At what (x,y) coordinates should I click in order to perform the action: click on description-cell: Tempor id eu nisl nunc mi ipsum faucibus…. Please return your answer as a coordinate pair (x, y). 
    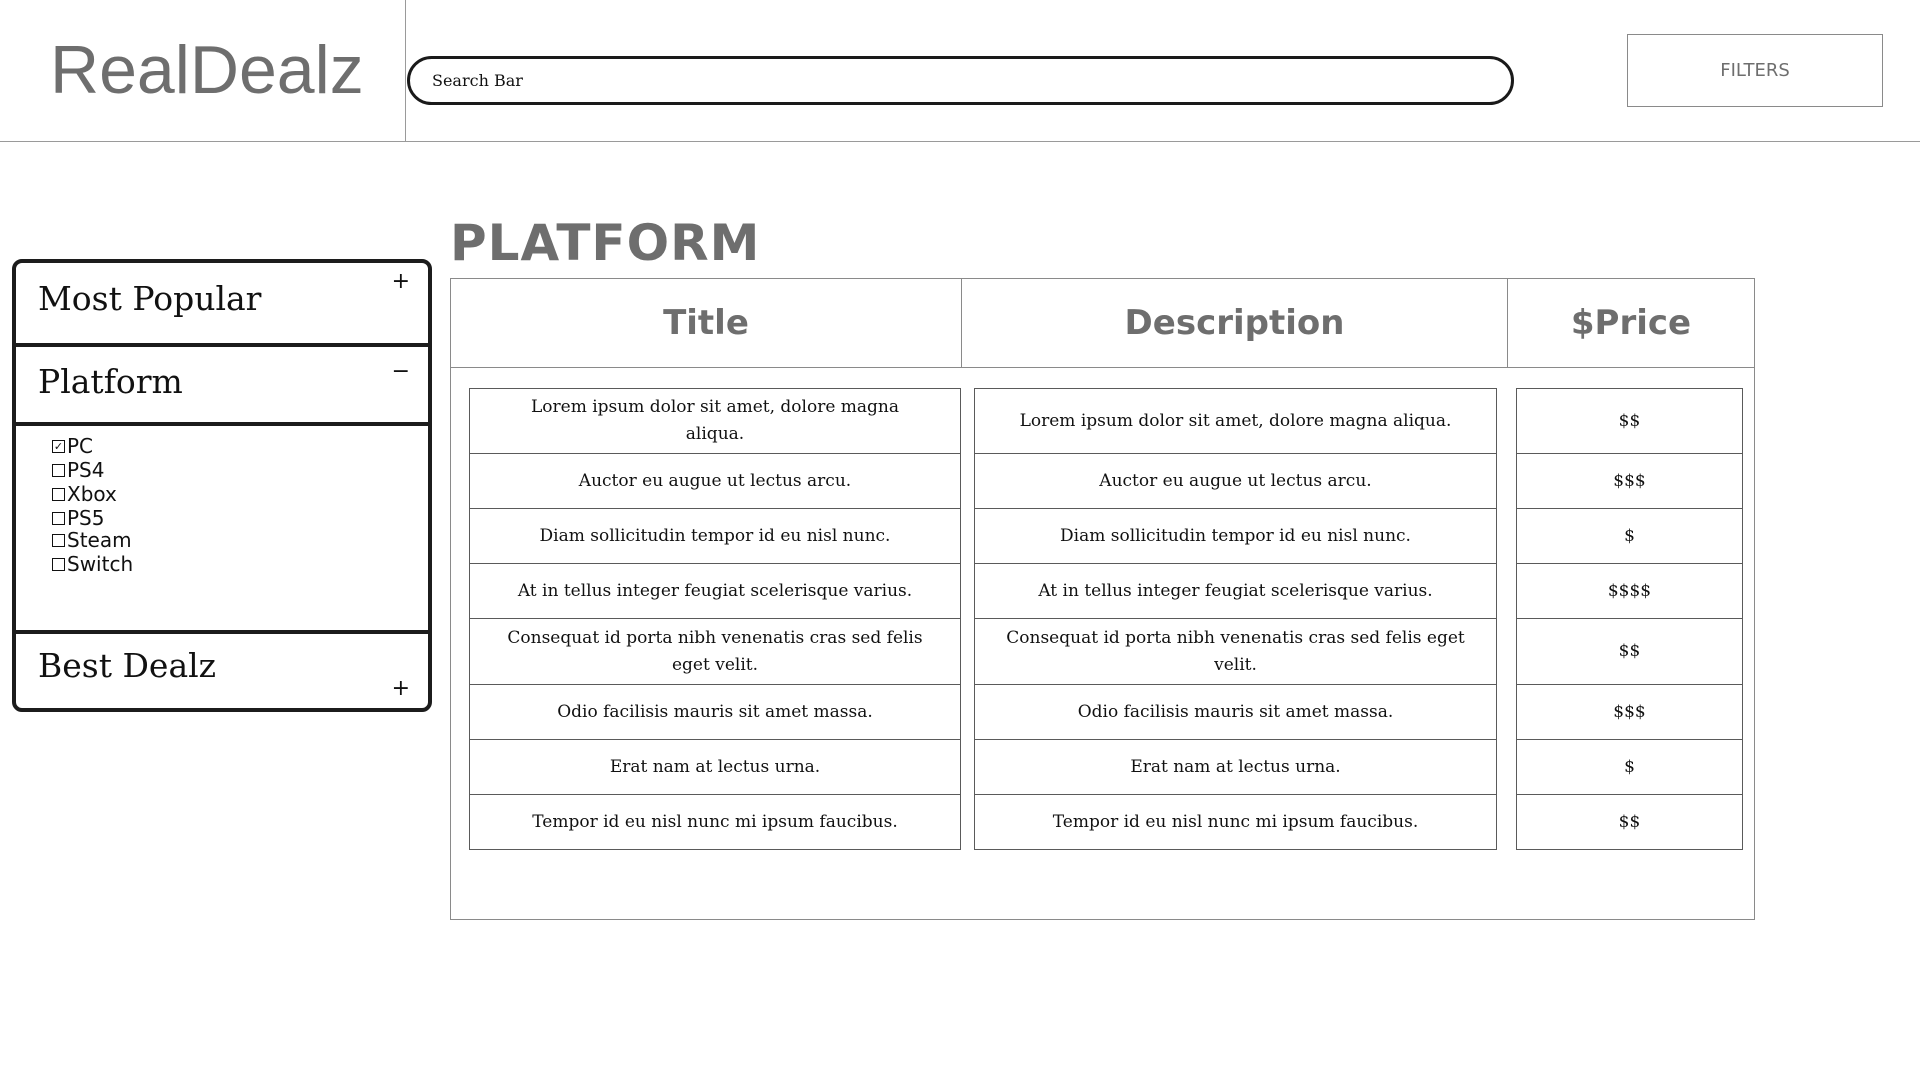
    Looking at the image, I should click on (1235, 821).